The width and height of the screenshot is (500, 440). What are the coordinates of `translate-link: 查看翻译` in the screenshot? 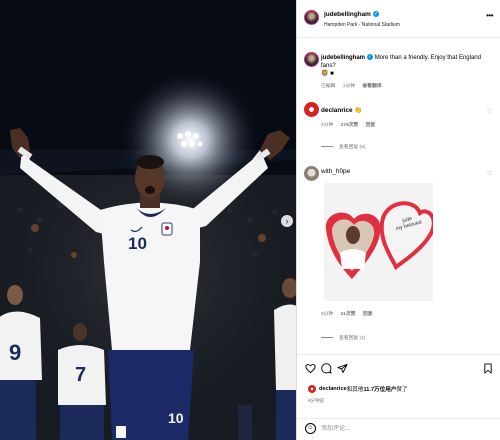 It's located at (371, 86).